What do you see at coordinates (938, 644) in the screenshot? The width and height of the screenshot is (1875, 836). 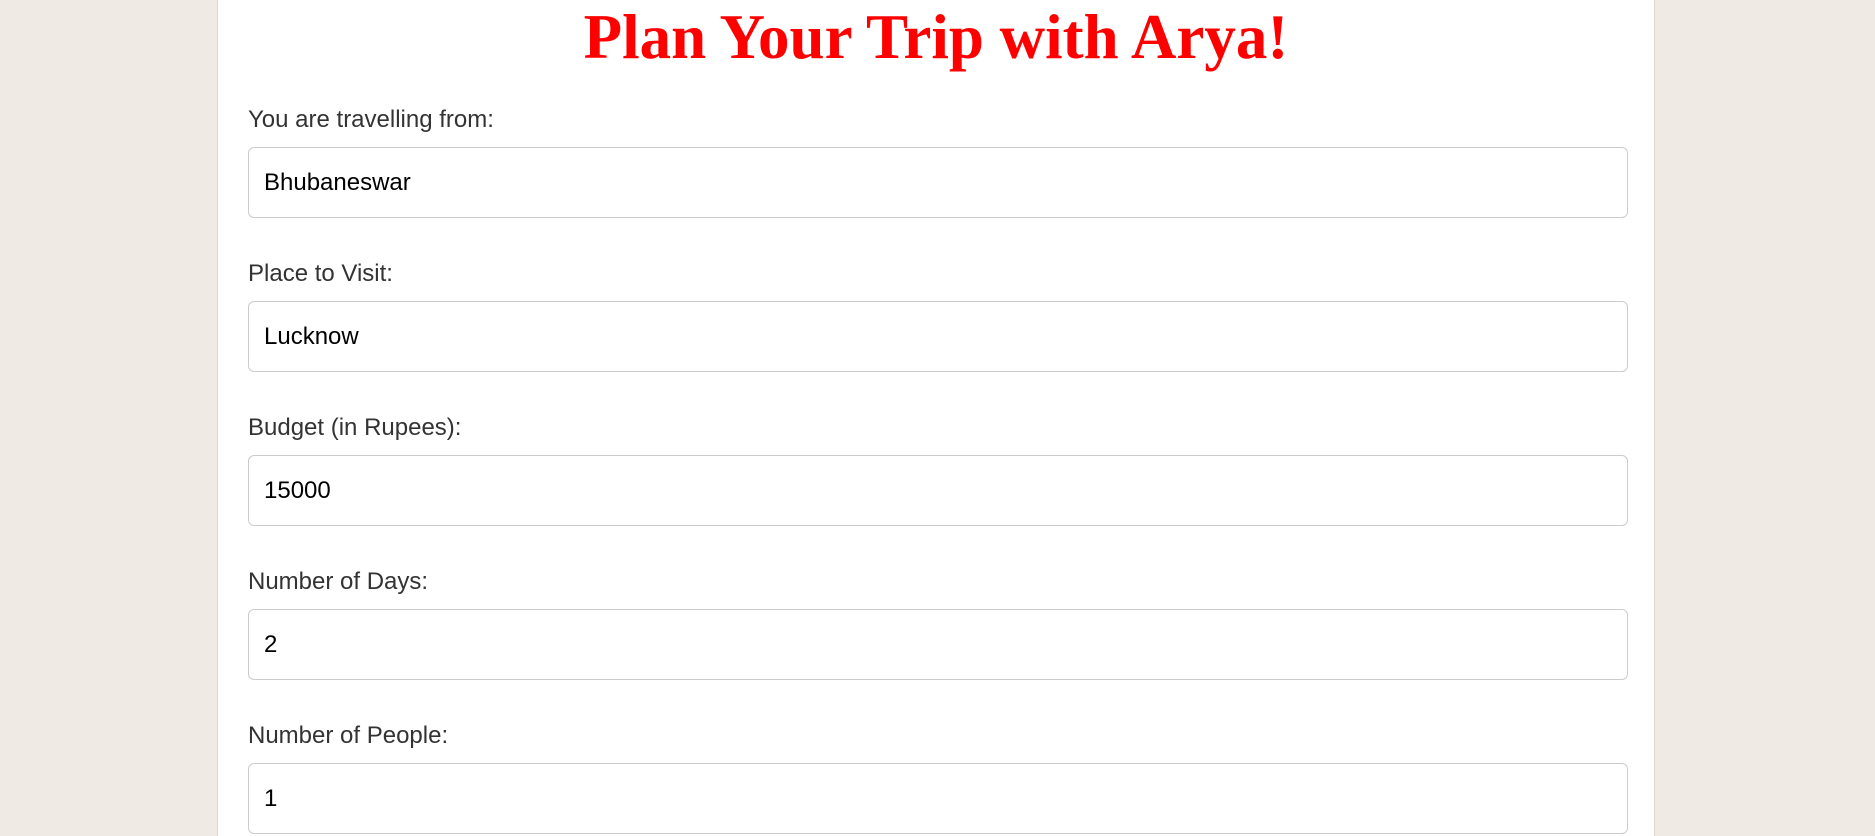 I see `number-of-days-input` at bounding box center [938, 644].